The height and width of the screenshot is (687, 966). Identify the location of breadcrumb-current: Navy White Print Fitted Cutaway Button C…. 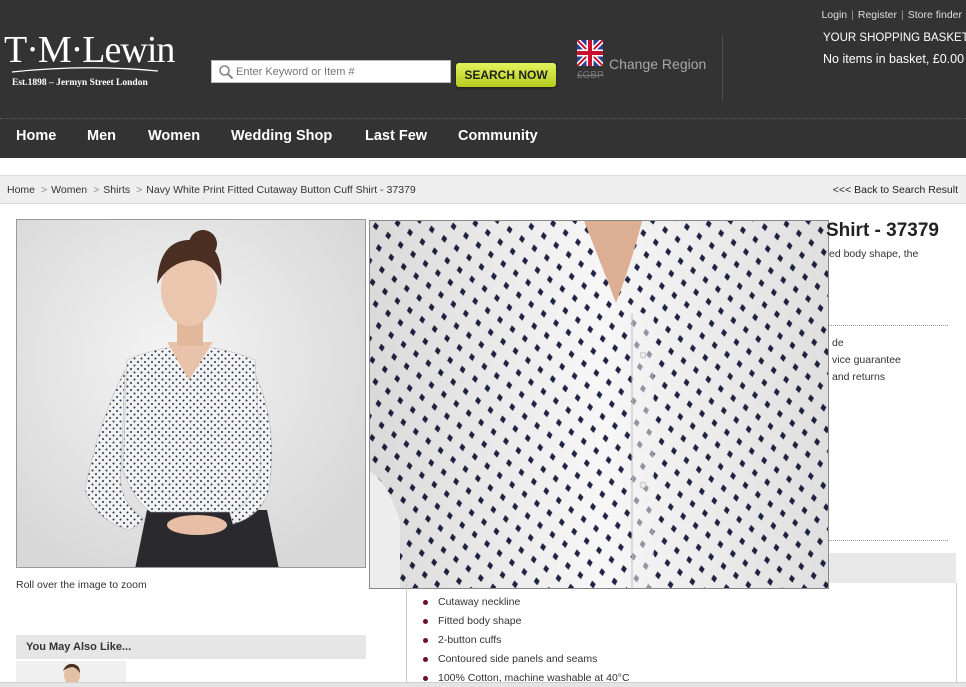
(281, 190).